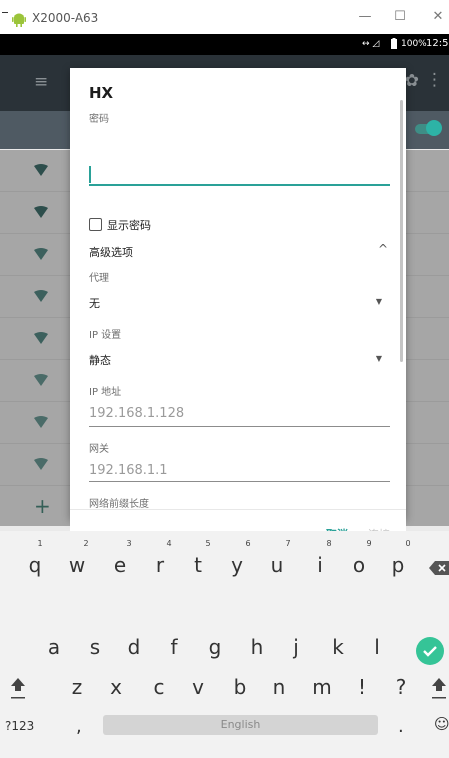 This screenshot has width=449, height=758. I want to click on space-bar: English, so click(240, 725).